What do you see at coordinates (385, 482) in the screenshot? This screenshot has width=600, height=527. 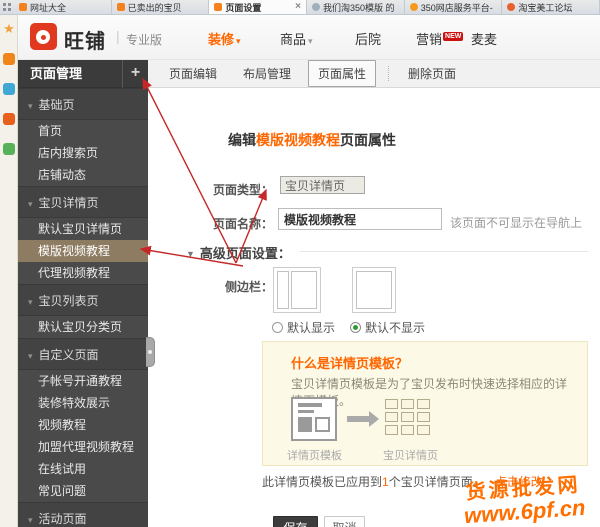 I see `applied-count: 1` at bounding box center [385, 482].